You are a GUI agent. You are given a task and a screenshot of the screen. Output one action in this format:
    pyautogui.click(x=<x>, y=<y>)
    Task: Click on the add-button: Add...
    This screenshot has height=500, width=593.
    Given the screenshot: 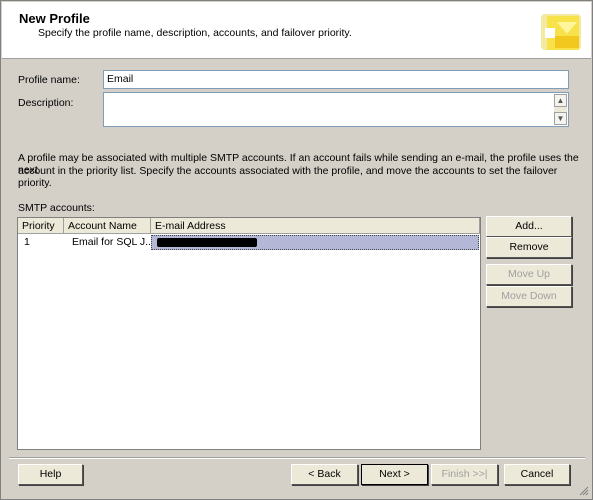 What is the action you would take?
    pyautogui.click(x=529, y=226)
    